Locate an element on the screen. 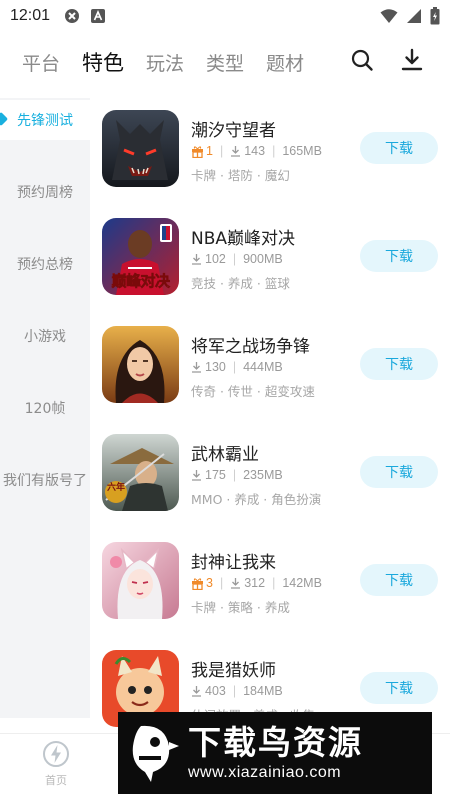 The width and height of the screenshot is (450, 800). sidebar-item-label: 我们有版号了 is located at coordinates (45, 481).